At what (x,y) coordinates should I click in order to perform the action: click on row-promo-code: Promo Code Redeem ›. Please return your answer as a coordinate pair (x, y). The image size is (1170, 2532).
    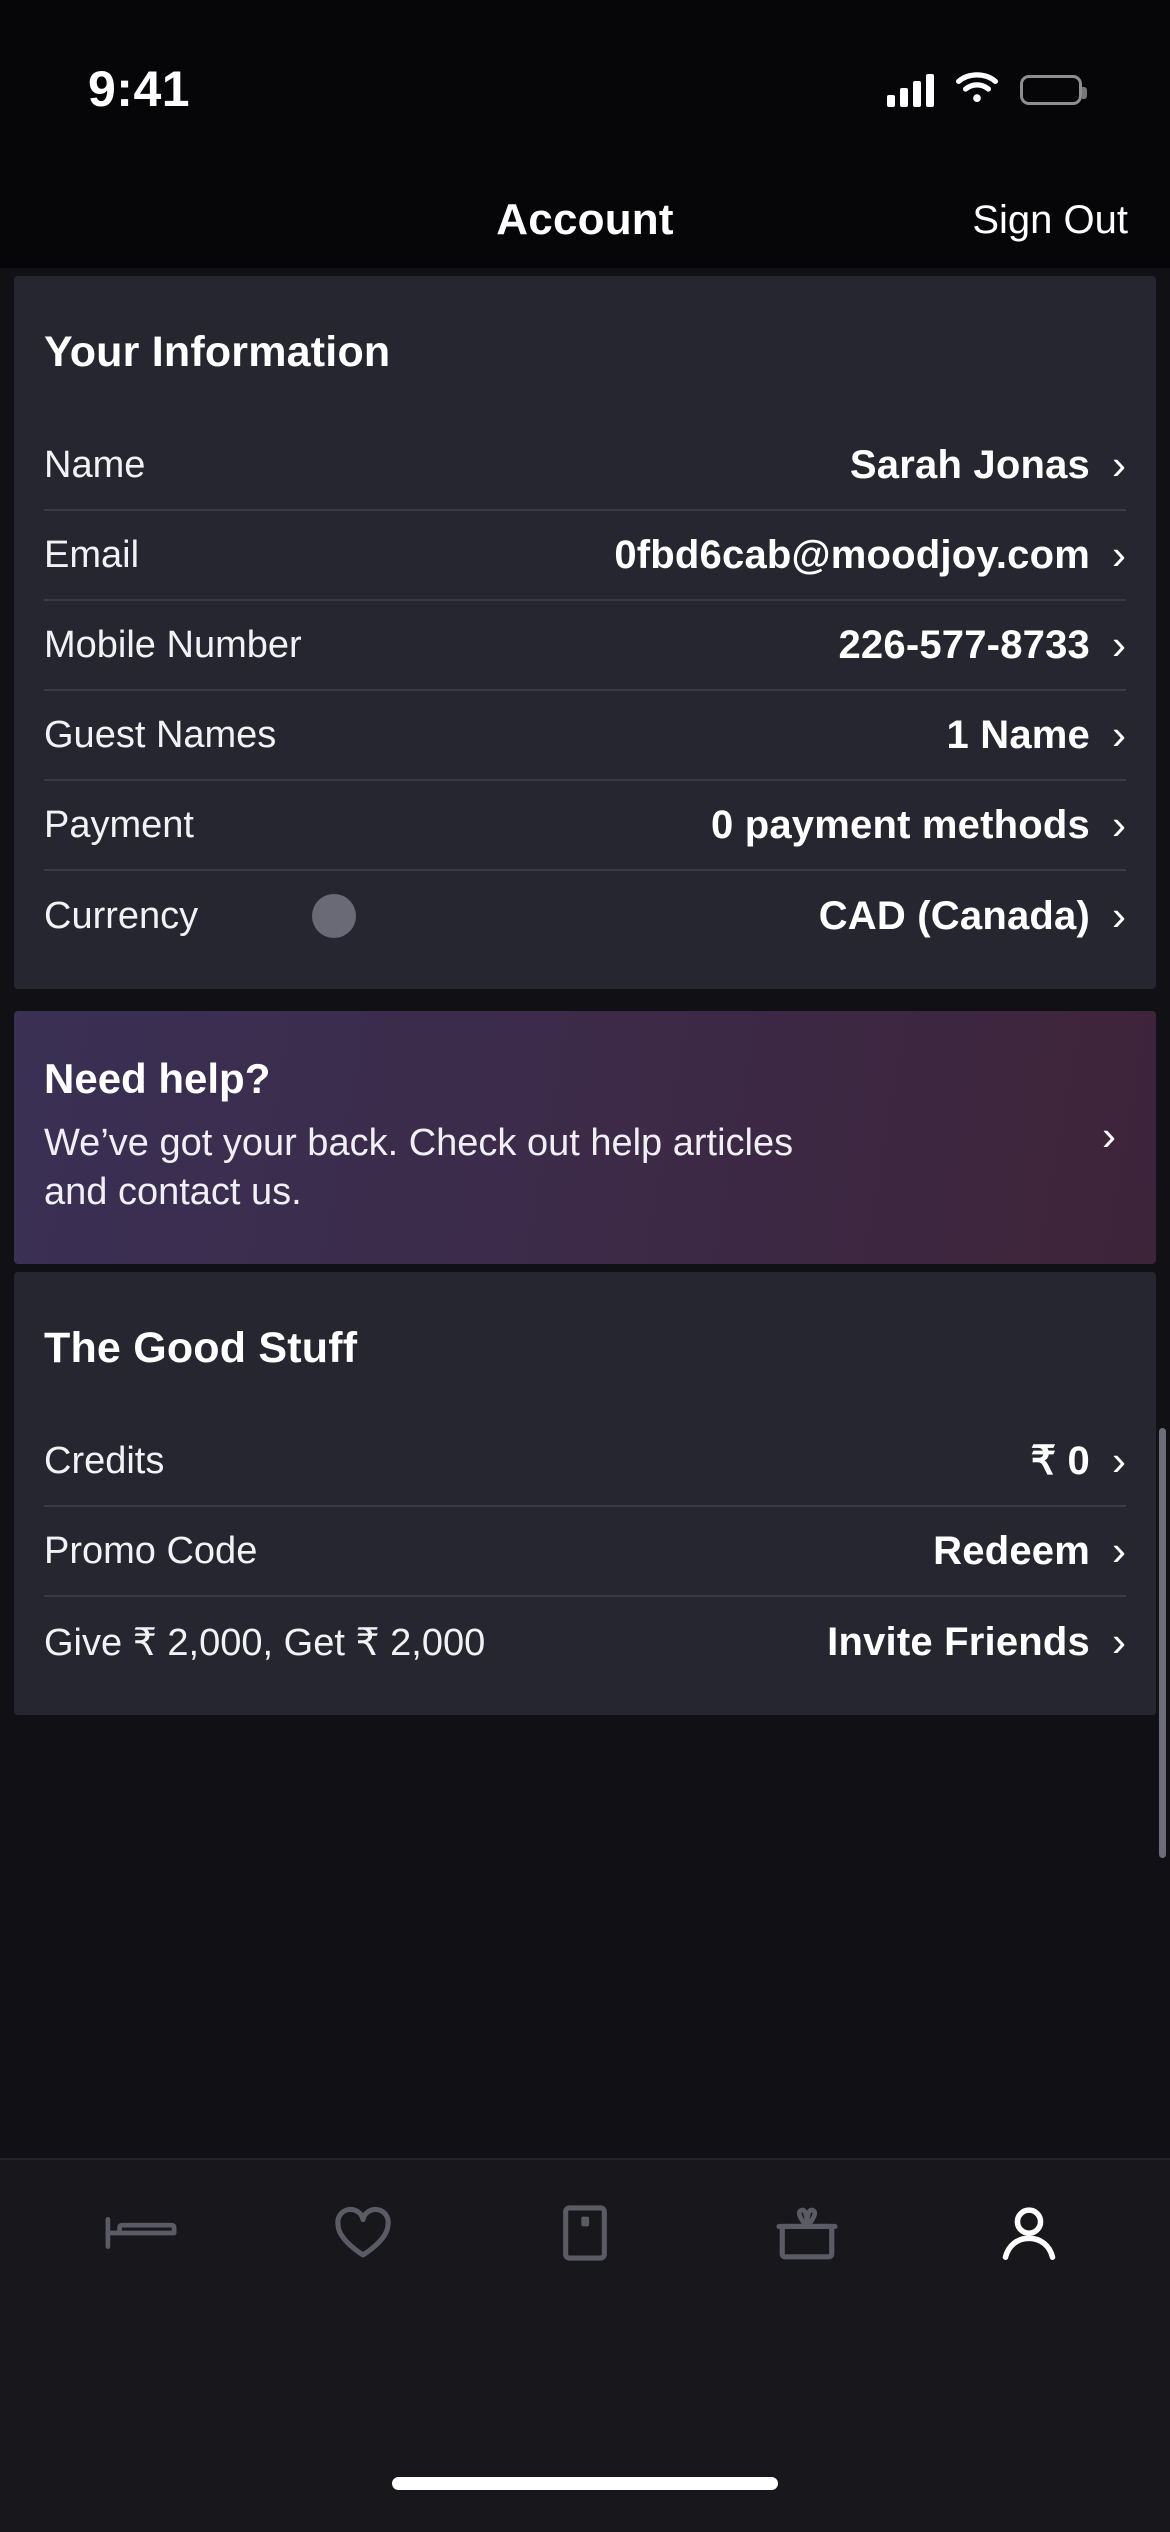
    Looking at the image, I should click on (585, 1552).